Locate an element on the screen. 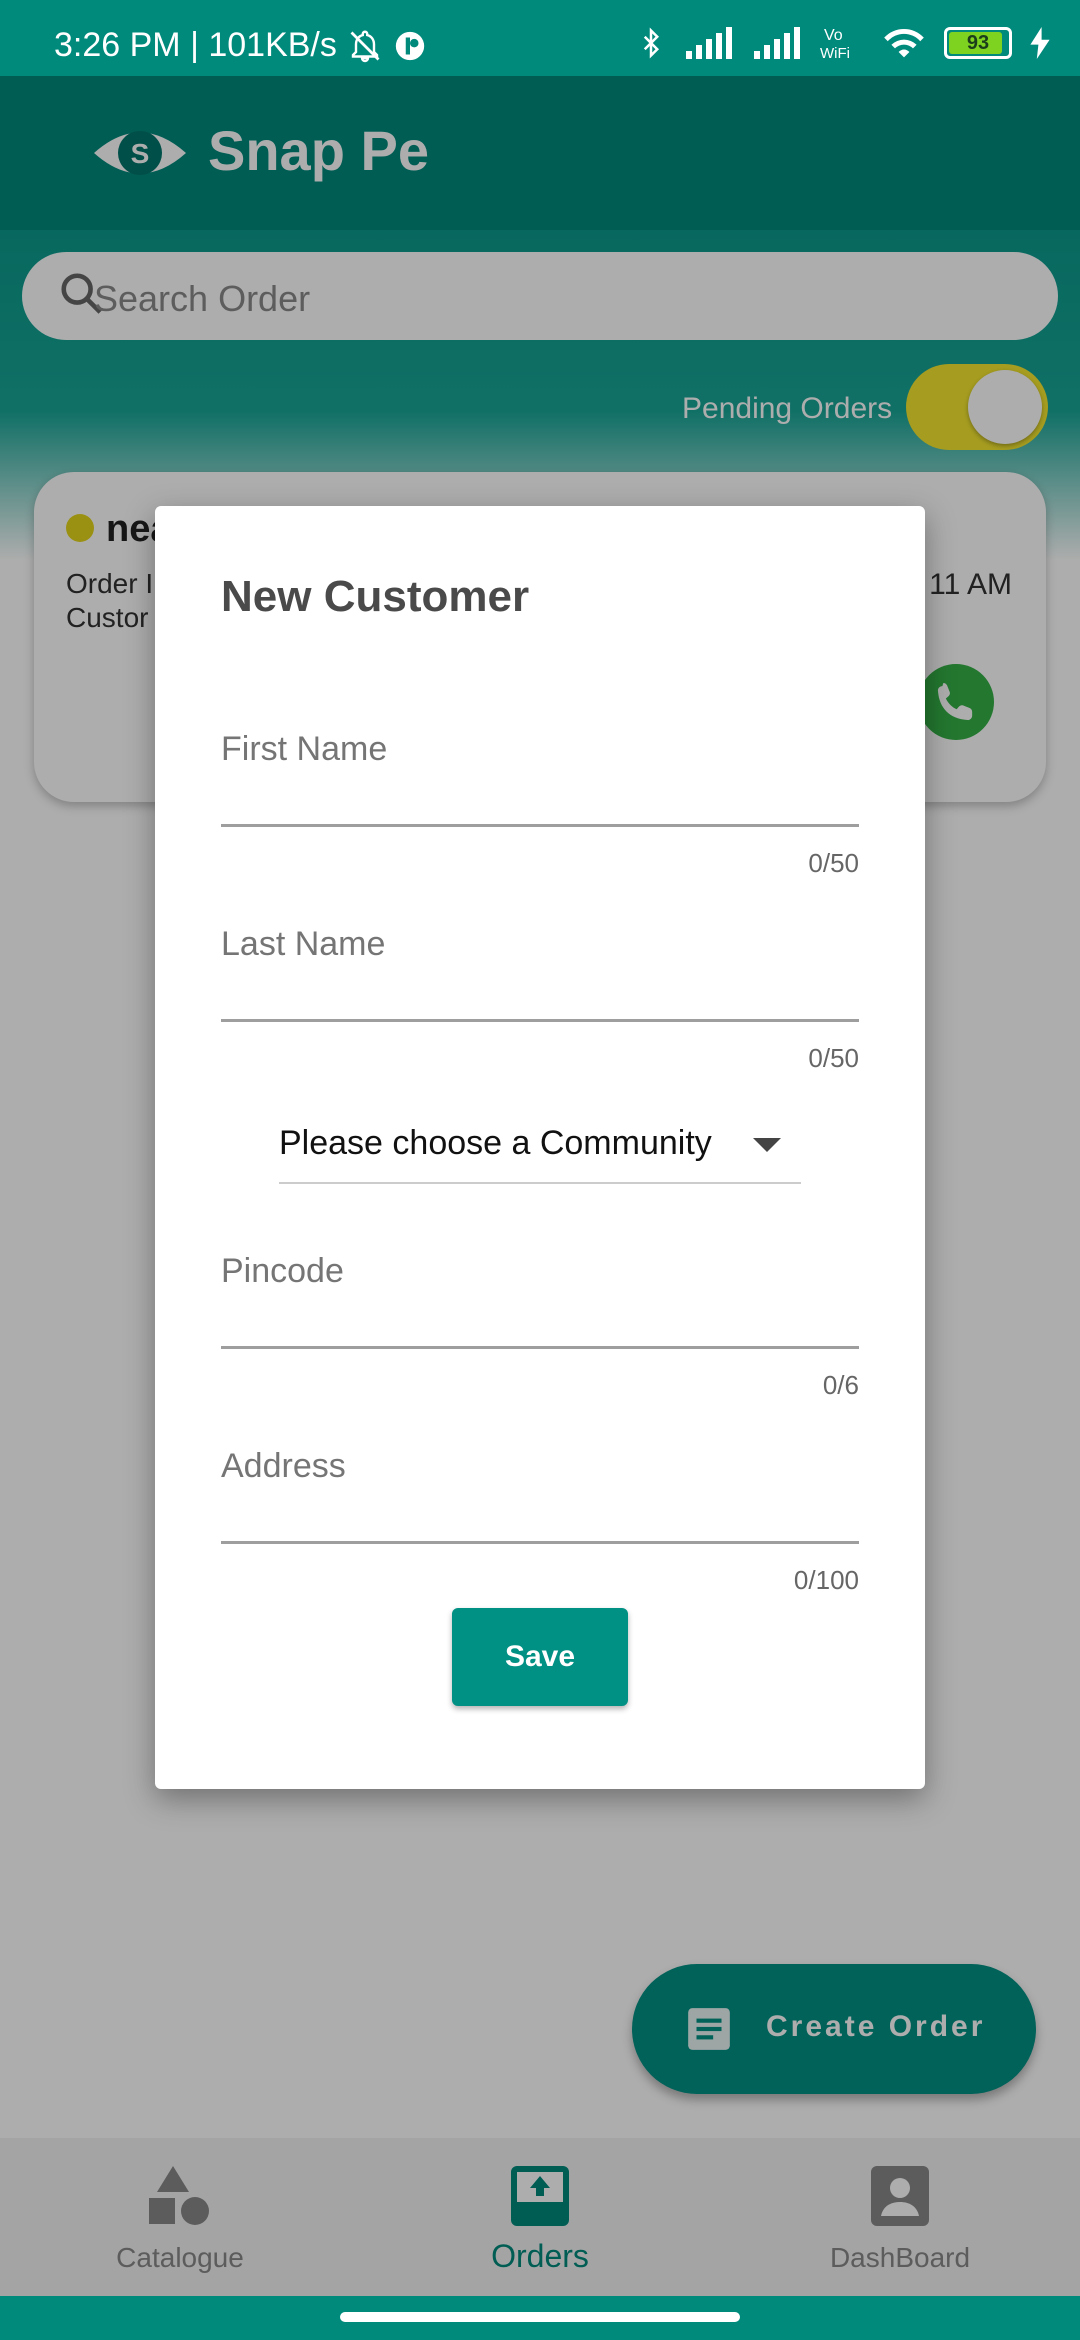  community-dropdown: Please choose a Community is located at coordinates (540, 1149).